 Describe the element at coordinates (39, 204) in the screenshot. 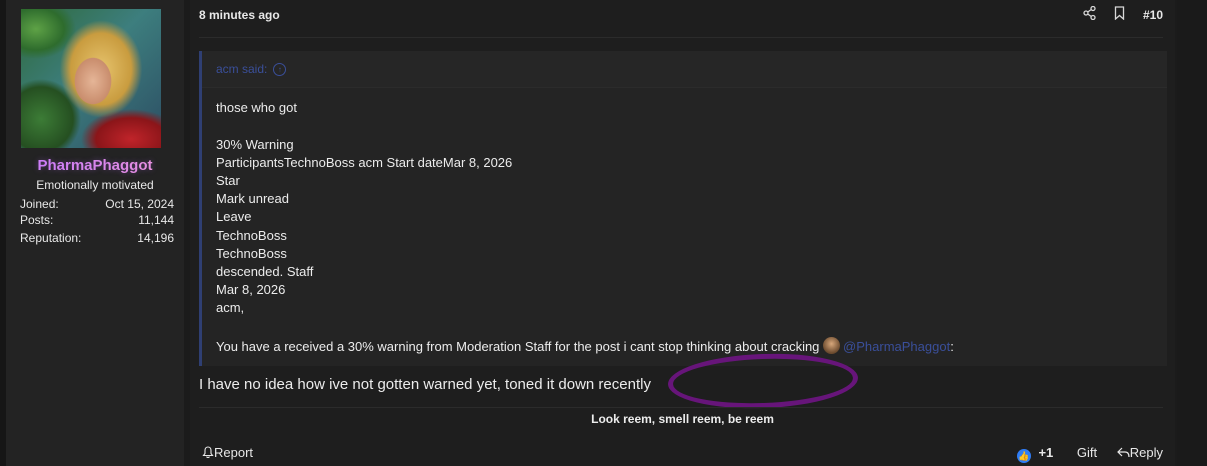

I see `stat-label: Joined:` at that location.